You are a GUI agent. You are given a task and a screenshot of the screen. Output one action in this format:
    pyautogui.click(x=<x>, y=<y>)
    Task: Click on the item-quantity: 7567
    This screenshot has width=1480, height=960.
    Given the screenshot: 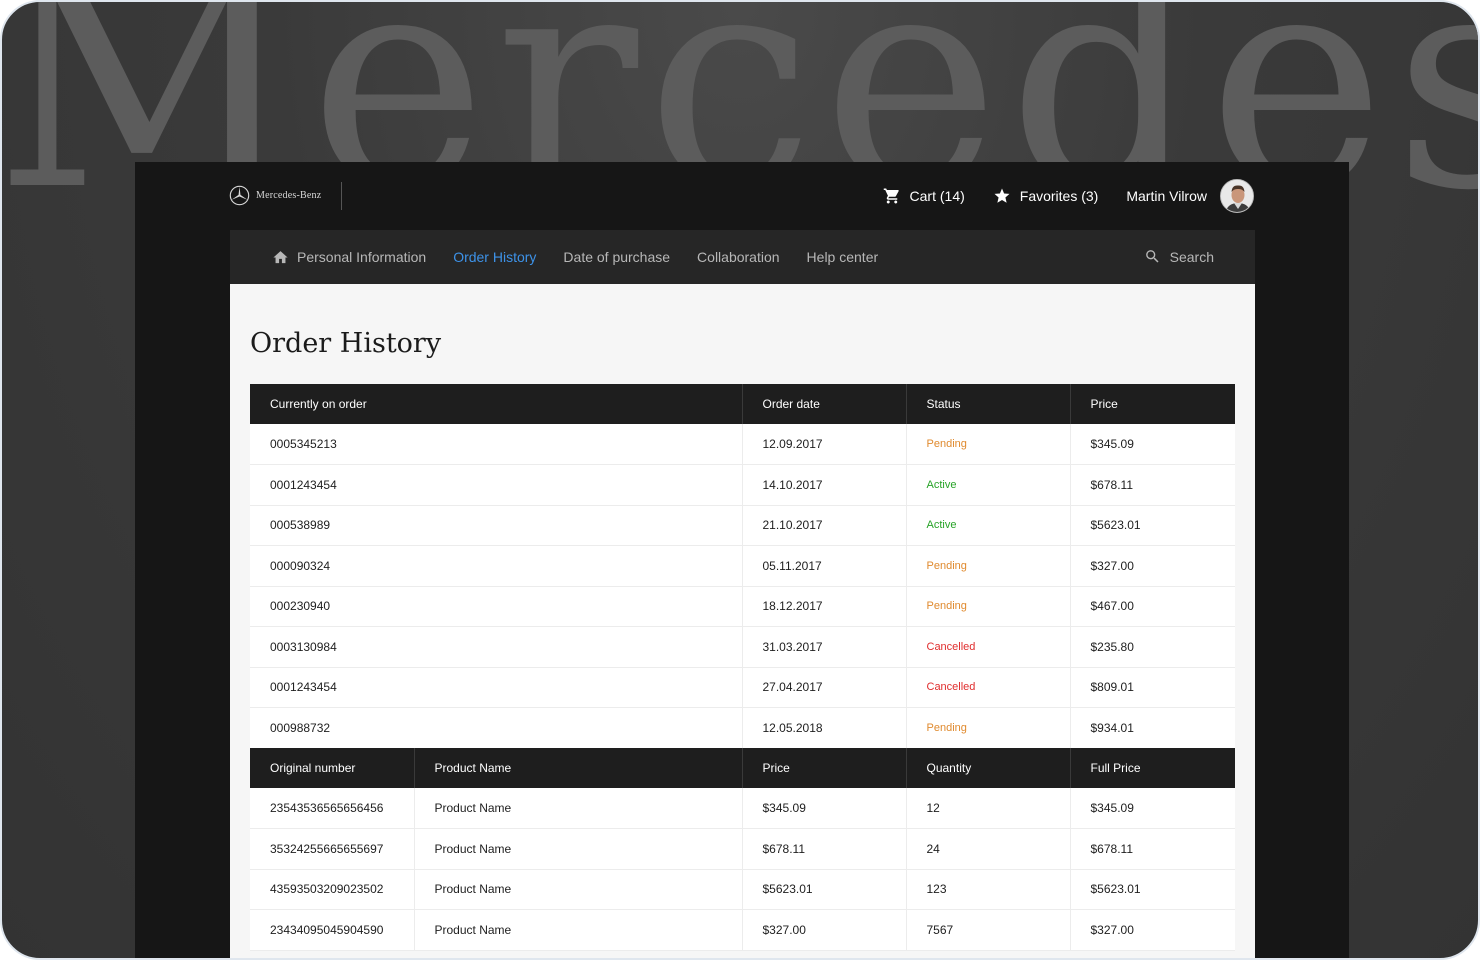 What is the action you would take?
    pyautogui.click(x=988, y=930)
    